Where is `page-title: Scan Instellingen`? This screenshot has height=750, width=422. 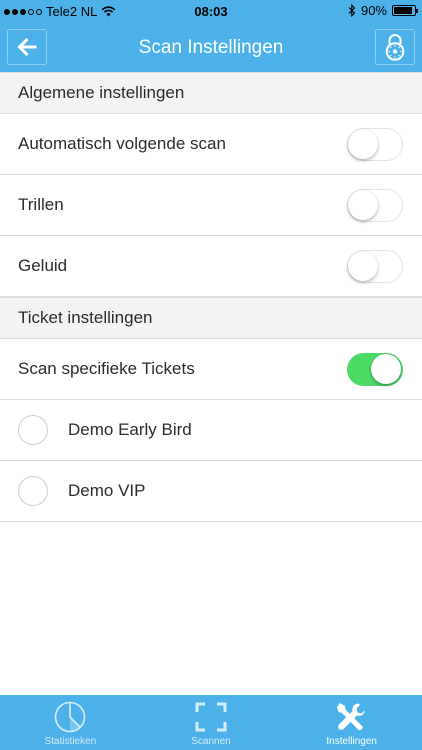
page-title: Scan Instellingen is located at coordinates (211, 47).